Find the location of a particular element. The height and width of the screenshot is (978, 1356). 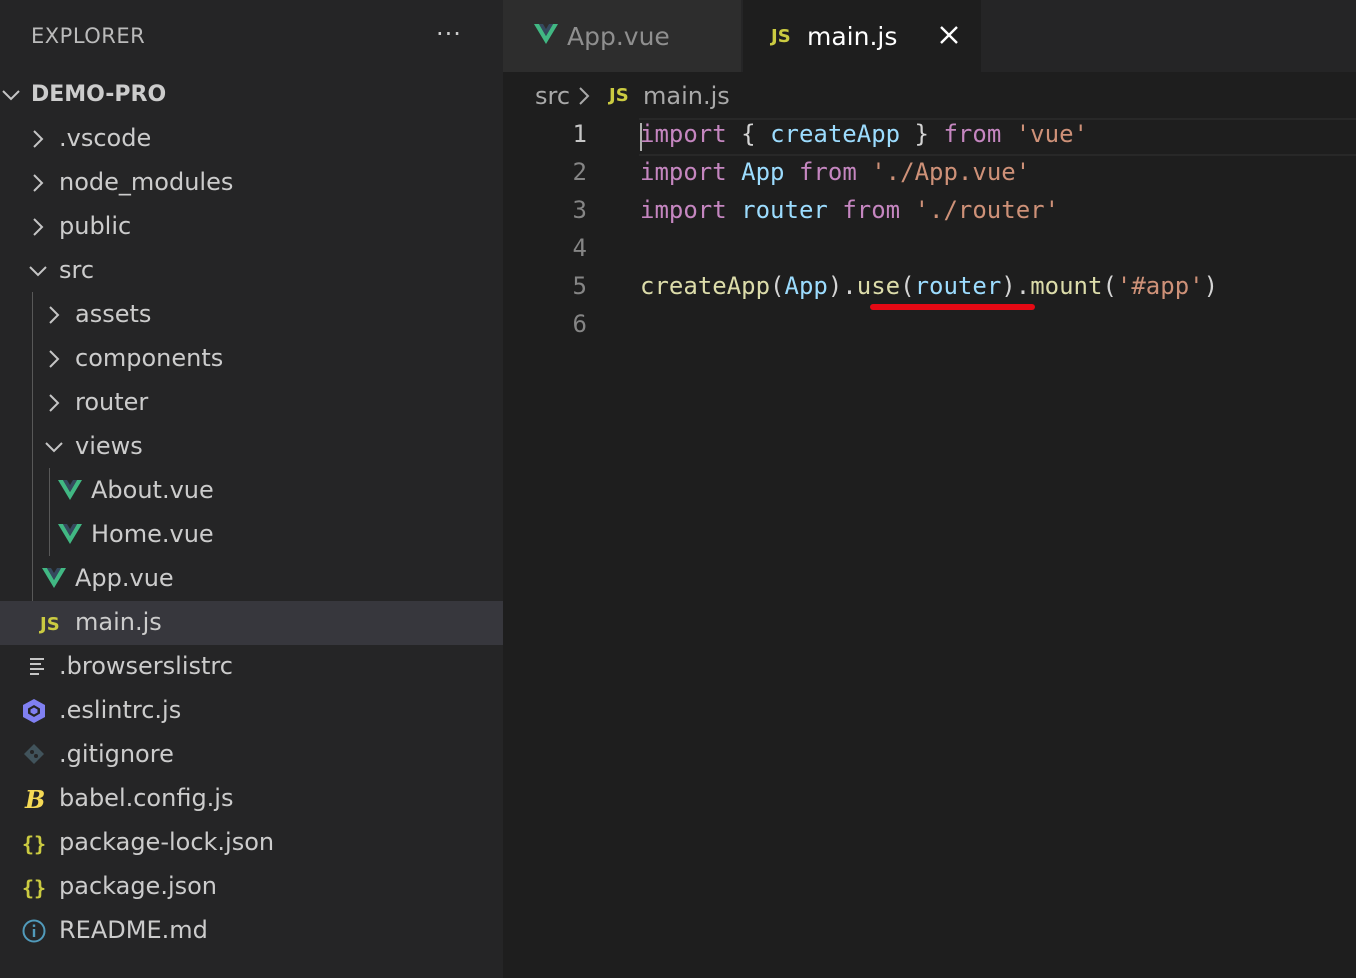

editor-tab-bar: App.vue JS main.js is located at coordinates (929, 36).